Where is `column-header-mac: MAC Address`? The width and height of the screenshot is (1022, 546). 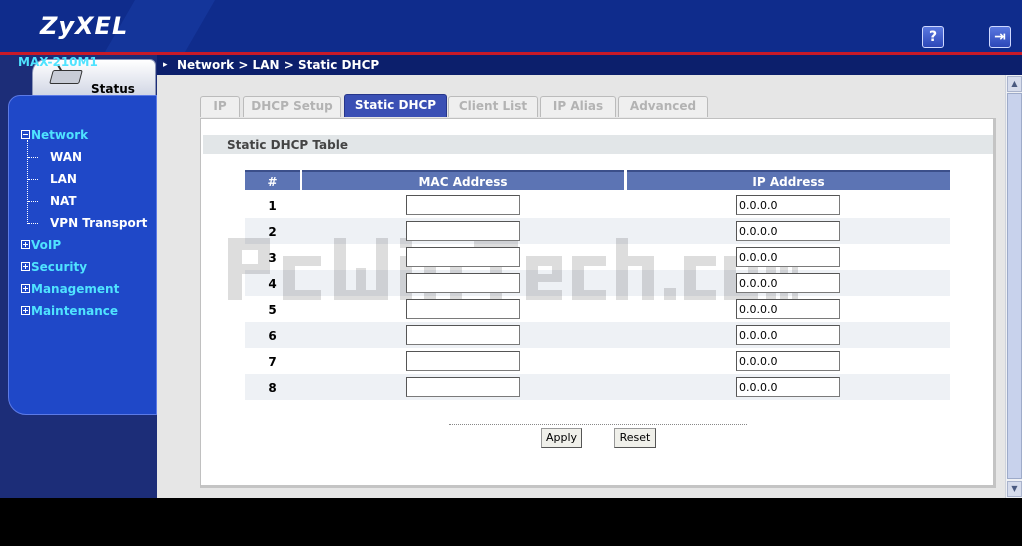
column-header-mac: MAC Address is located at coordinates (463, 180).